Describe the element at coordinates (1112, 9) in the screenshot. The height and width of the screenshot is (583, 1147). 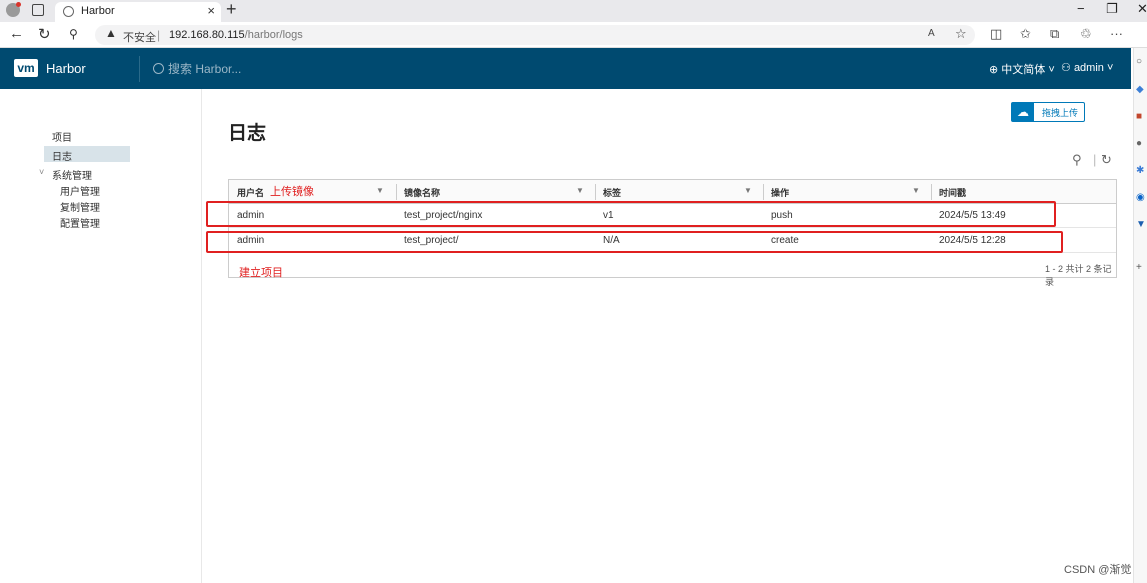
I see `restore-button: ❐` at that location.